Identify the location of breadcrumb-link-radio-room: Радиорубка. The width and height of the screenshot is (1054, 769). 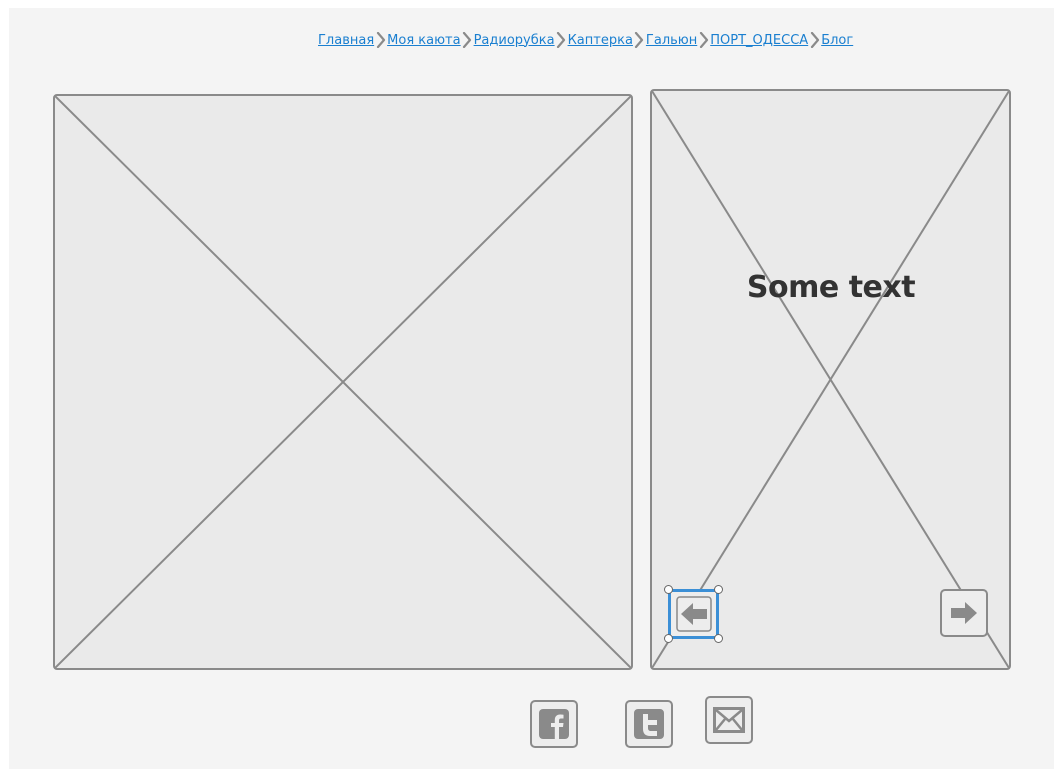
(514, 40).